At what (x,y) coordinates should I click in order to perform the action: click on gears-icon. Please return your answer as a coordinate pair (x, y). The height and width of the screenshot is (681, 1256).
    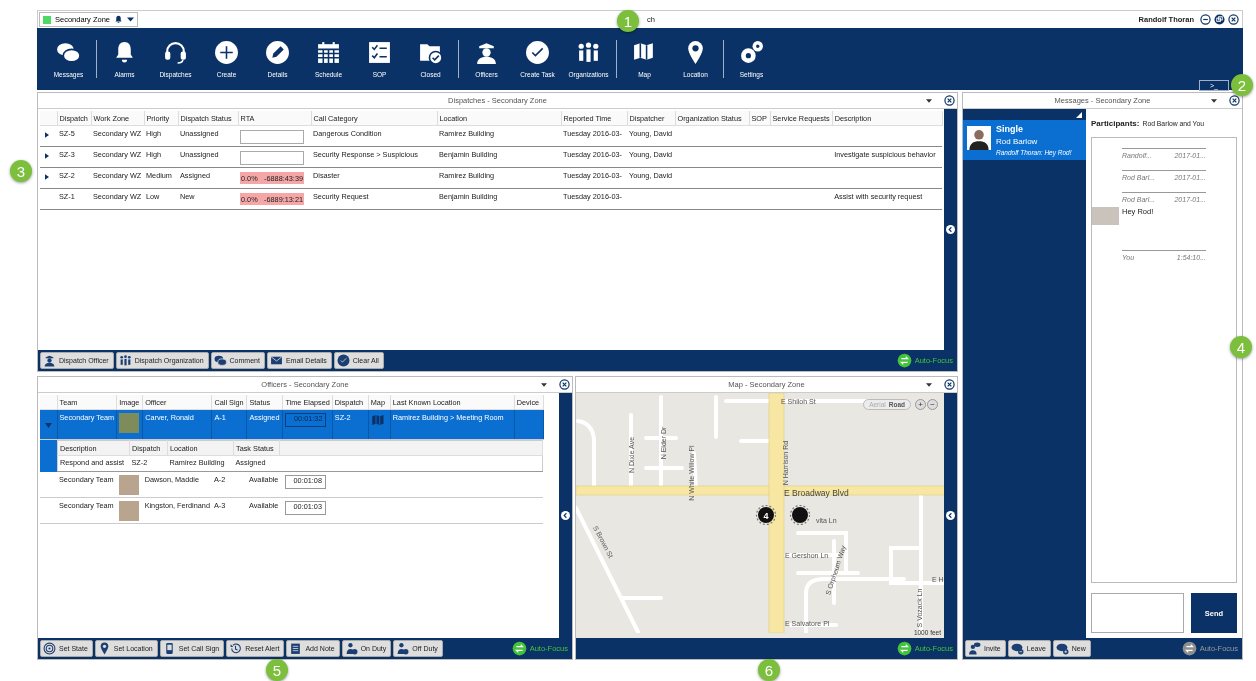
    Looking at the image, I should click on (751, 52).